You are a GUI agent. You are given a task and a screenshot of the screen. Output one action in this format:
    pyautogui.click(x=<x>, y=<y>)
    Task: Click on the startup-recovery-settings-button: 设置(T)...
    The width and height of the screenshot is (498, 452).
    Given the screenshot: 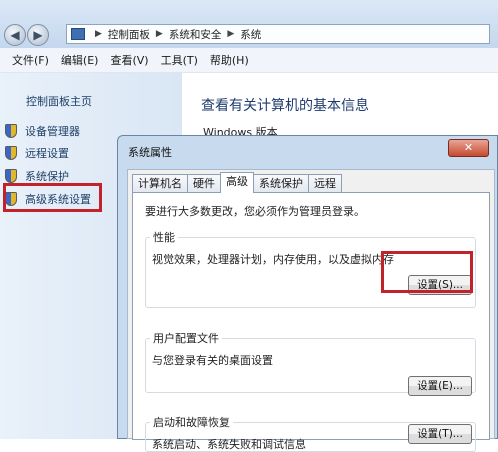 What is the action you would take?
    pyautogui.click(x=440, y=434)
    